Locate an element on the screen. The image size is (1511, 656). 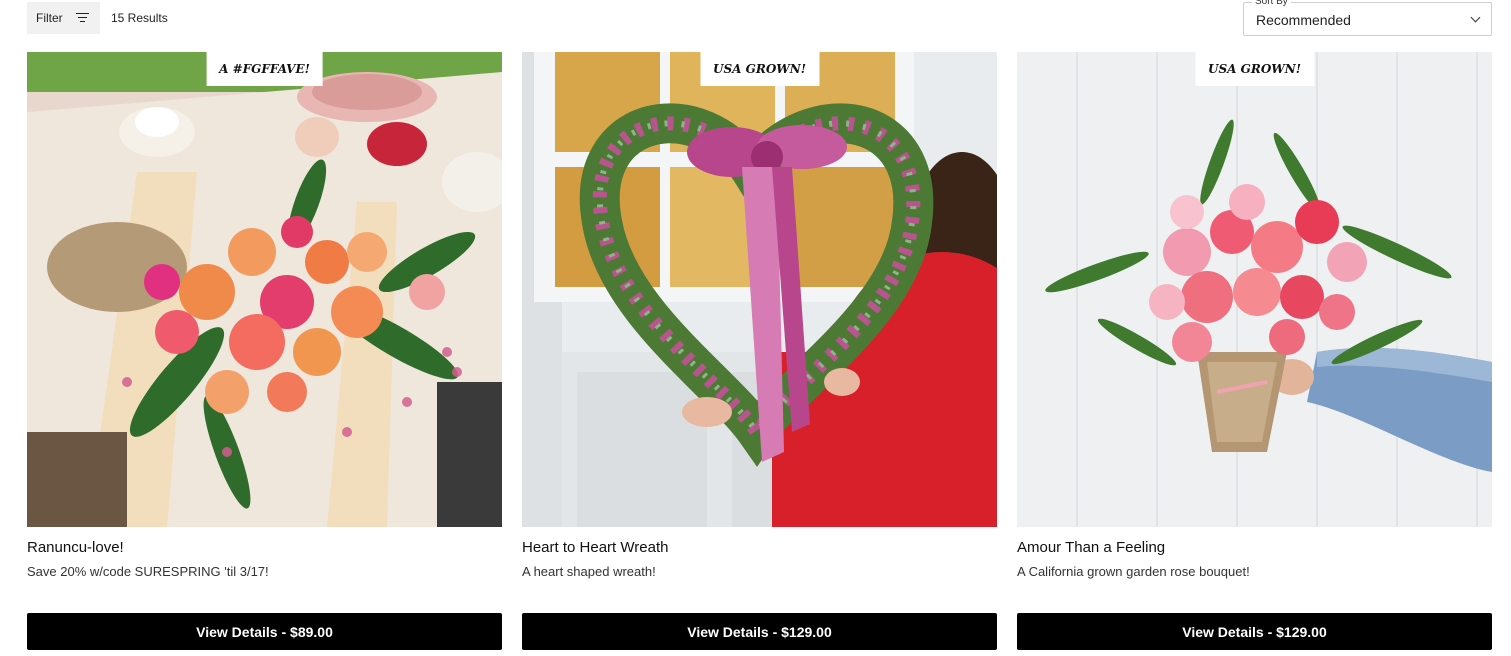
view-details-button: View Details - $89.00 is located at coordinates (264, 631).